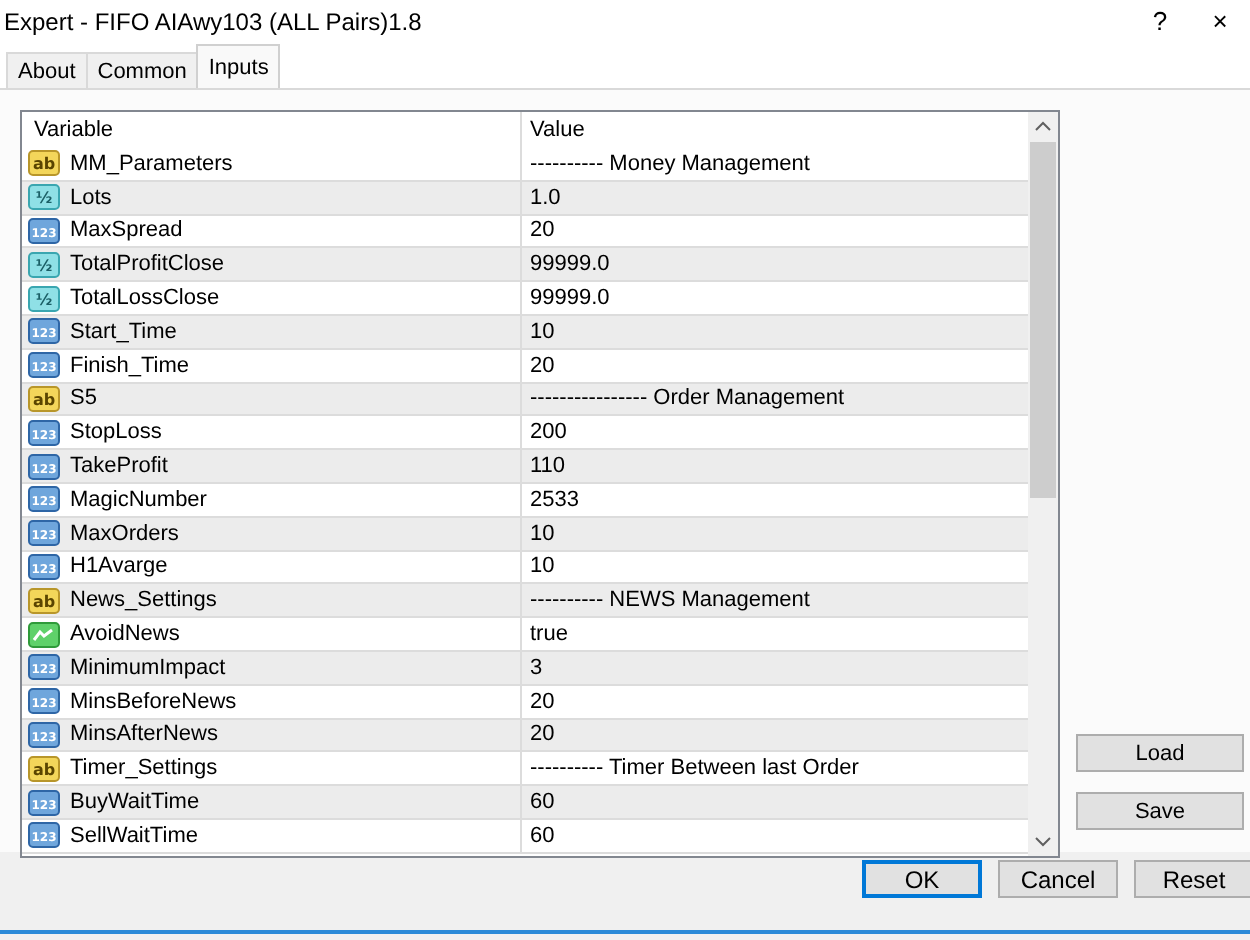  Describe the element at coordinates (775, 197) in the screenshot. I see `value-cell: 1.0` at that location.